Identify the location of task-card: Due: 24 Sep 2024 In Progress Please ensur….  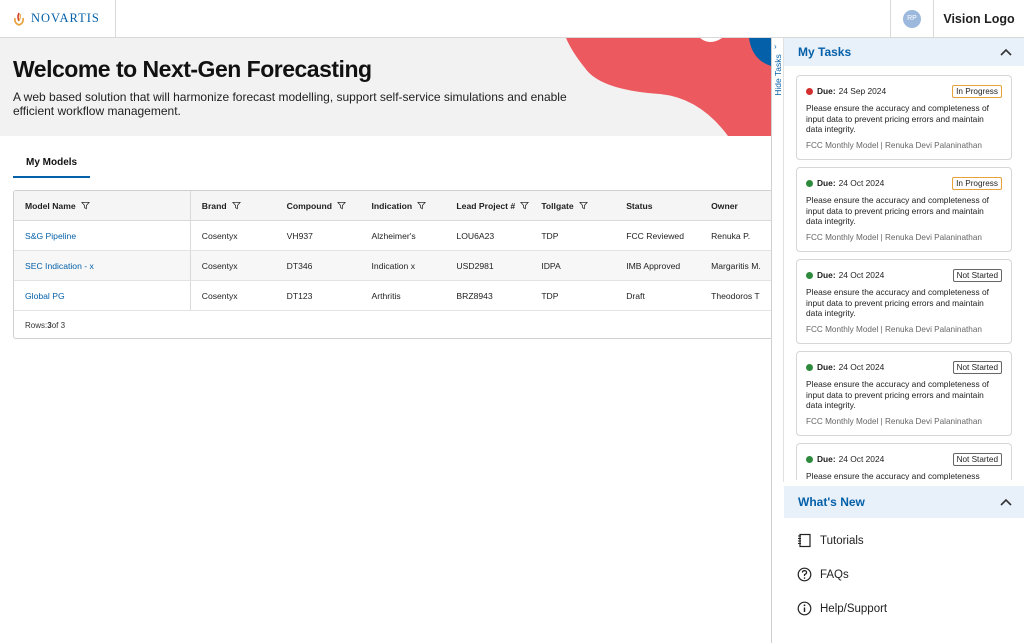
(904, 117).